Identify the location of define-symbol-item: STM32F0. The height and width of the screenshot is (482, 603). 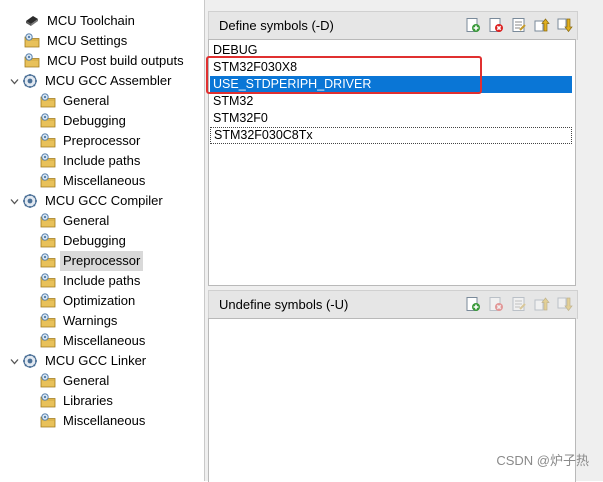
(391, 118).